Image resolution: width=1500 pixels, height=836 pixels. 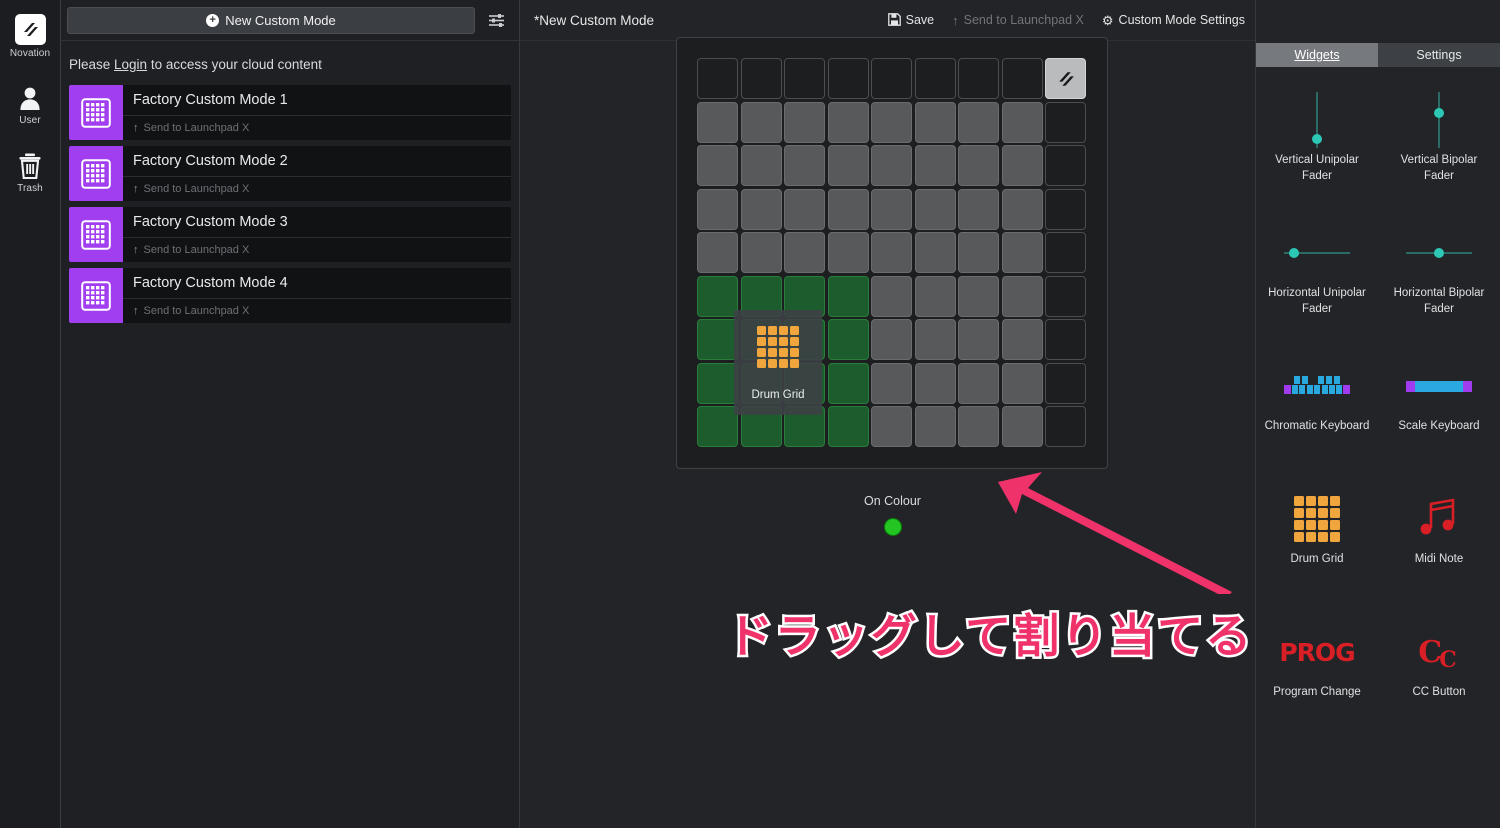 What do you see at coordinates (804, 78) in the screenshot?
I see `pad-r1-c3` at bounding box center [804, 78].